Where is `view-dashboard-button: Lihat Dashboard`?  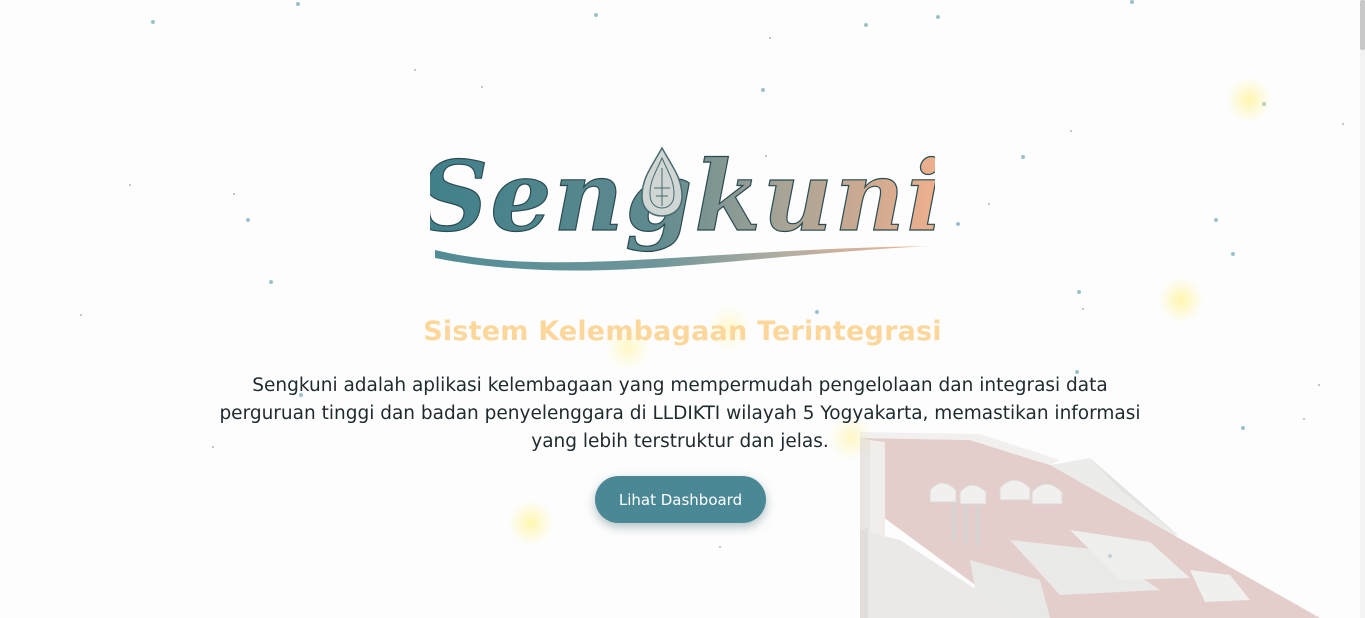 view-dashboard-button: Lihat Dashboard is located at coordinates (680, 499).